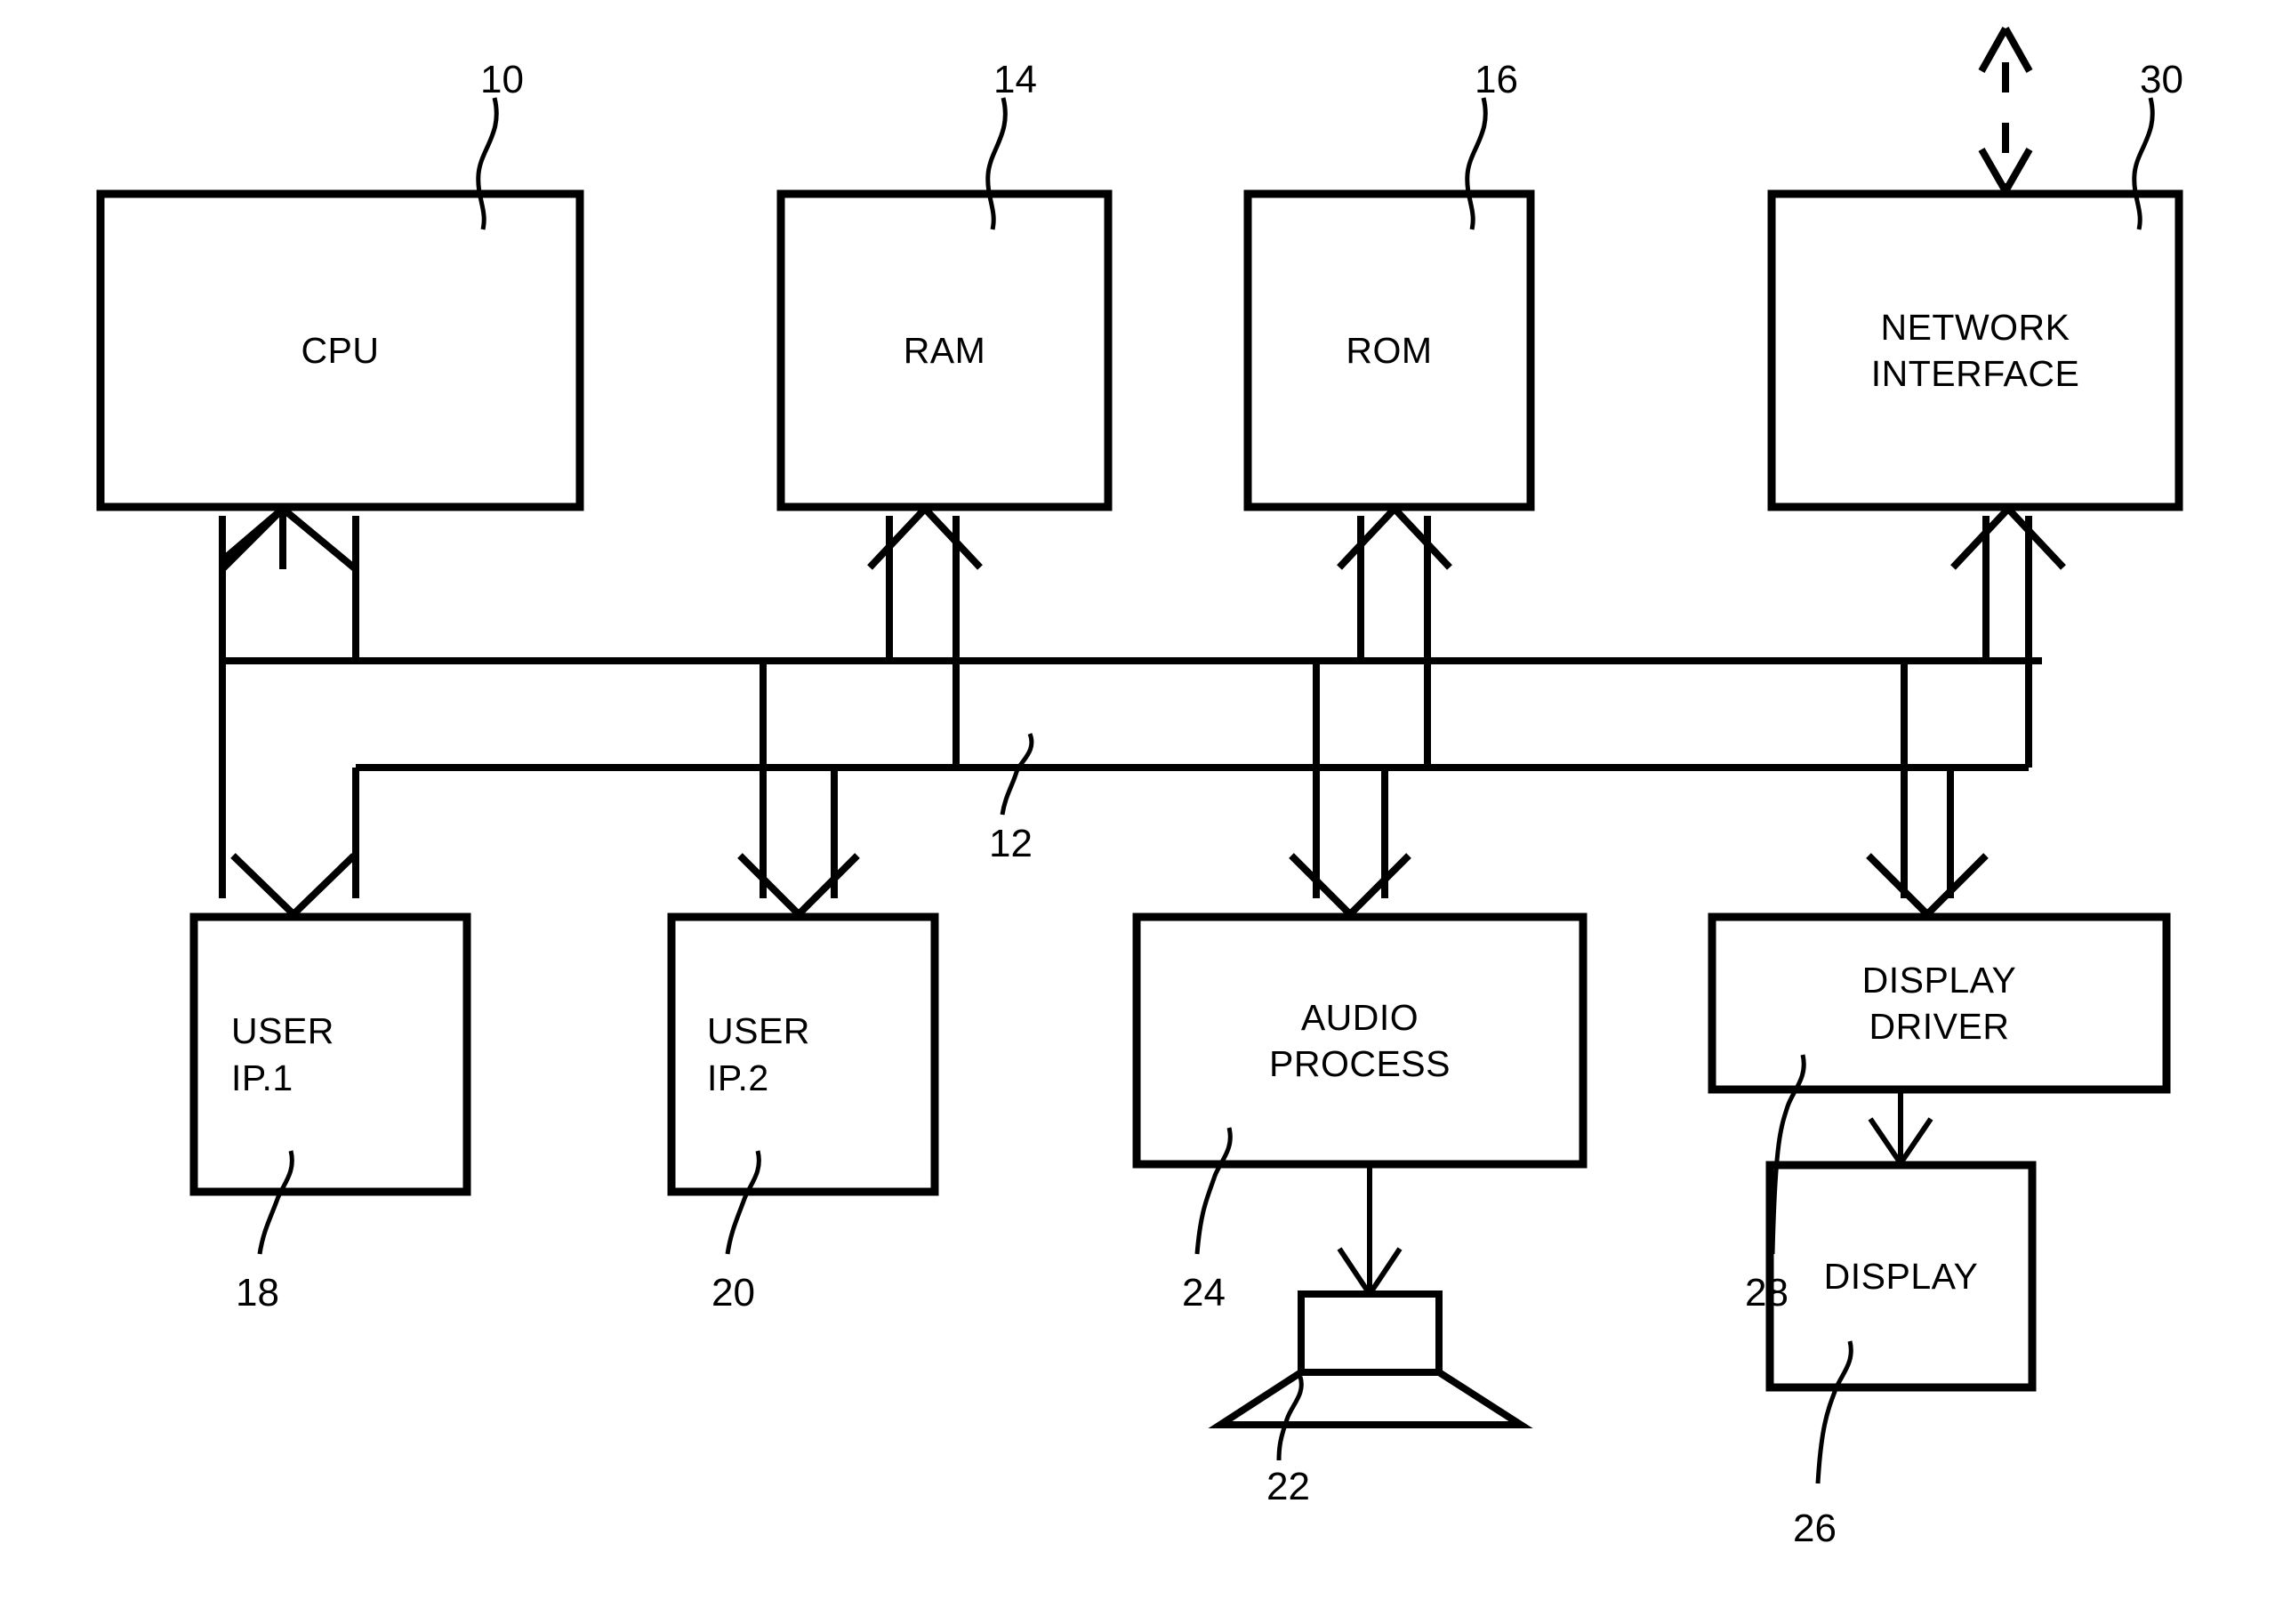  I want to click on network-link-arrow-down-icon, so click(2005, 171).